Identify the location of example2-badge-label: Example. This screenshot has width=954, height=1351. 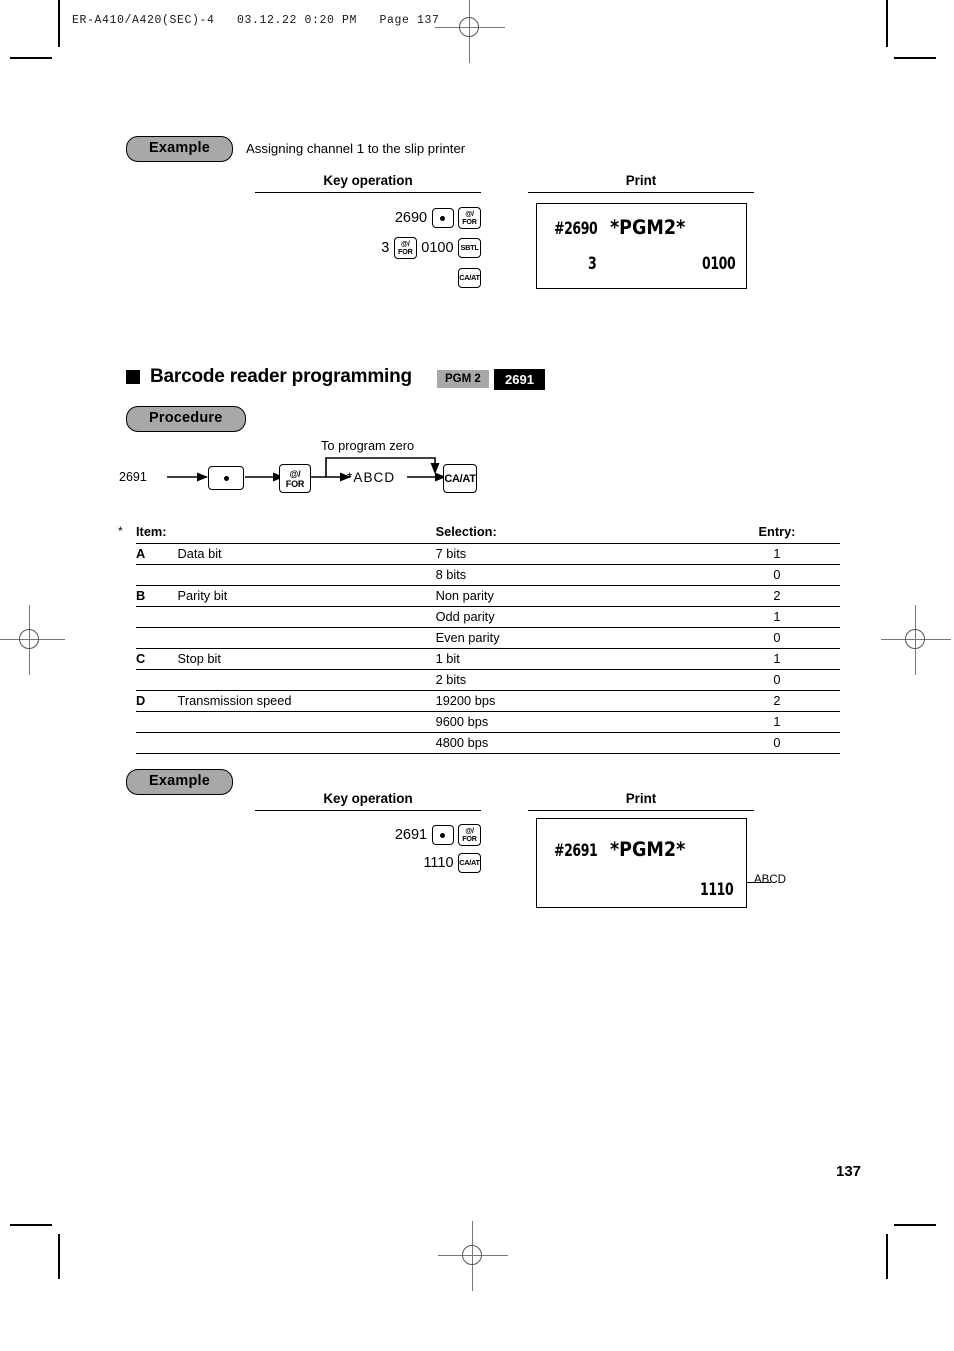
(180, 782).